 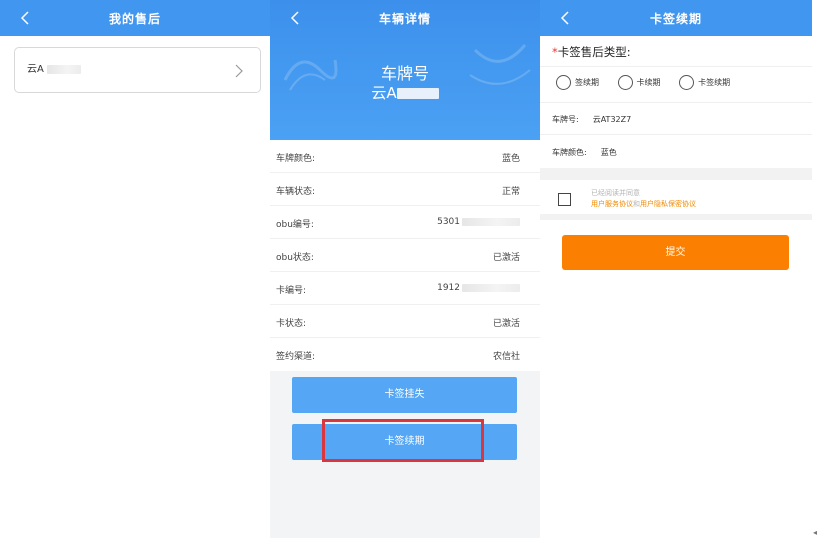 What do you see at coordinates (612, 204) in the screenshot?
I see `service-agreement-link: 用户服务协议` at bounding box center [612, 204].